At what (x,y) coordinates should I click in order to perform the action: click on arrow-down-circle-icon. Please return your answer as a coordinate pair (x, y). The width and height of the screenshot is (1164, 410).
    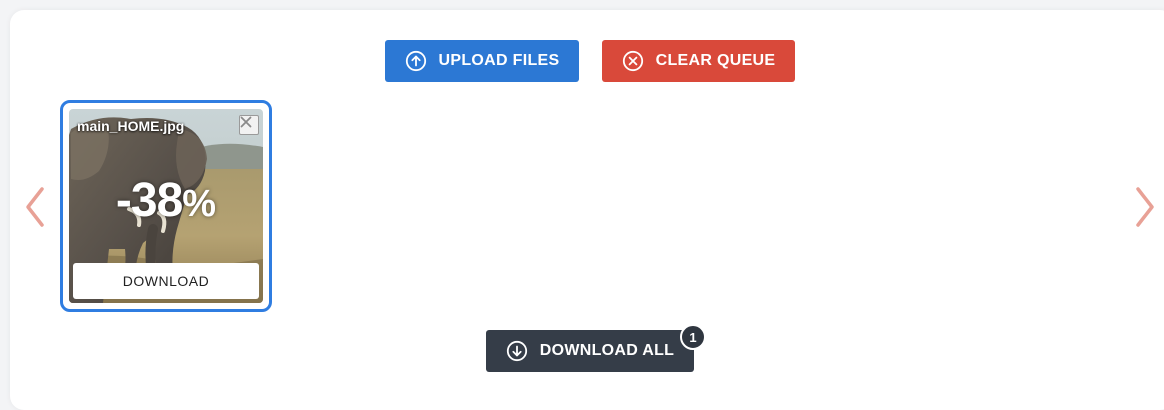
    Looking at the image, I should click on (516, 351).